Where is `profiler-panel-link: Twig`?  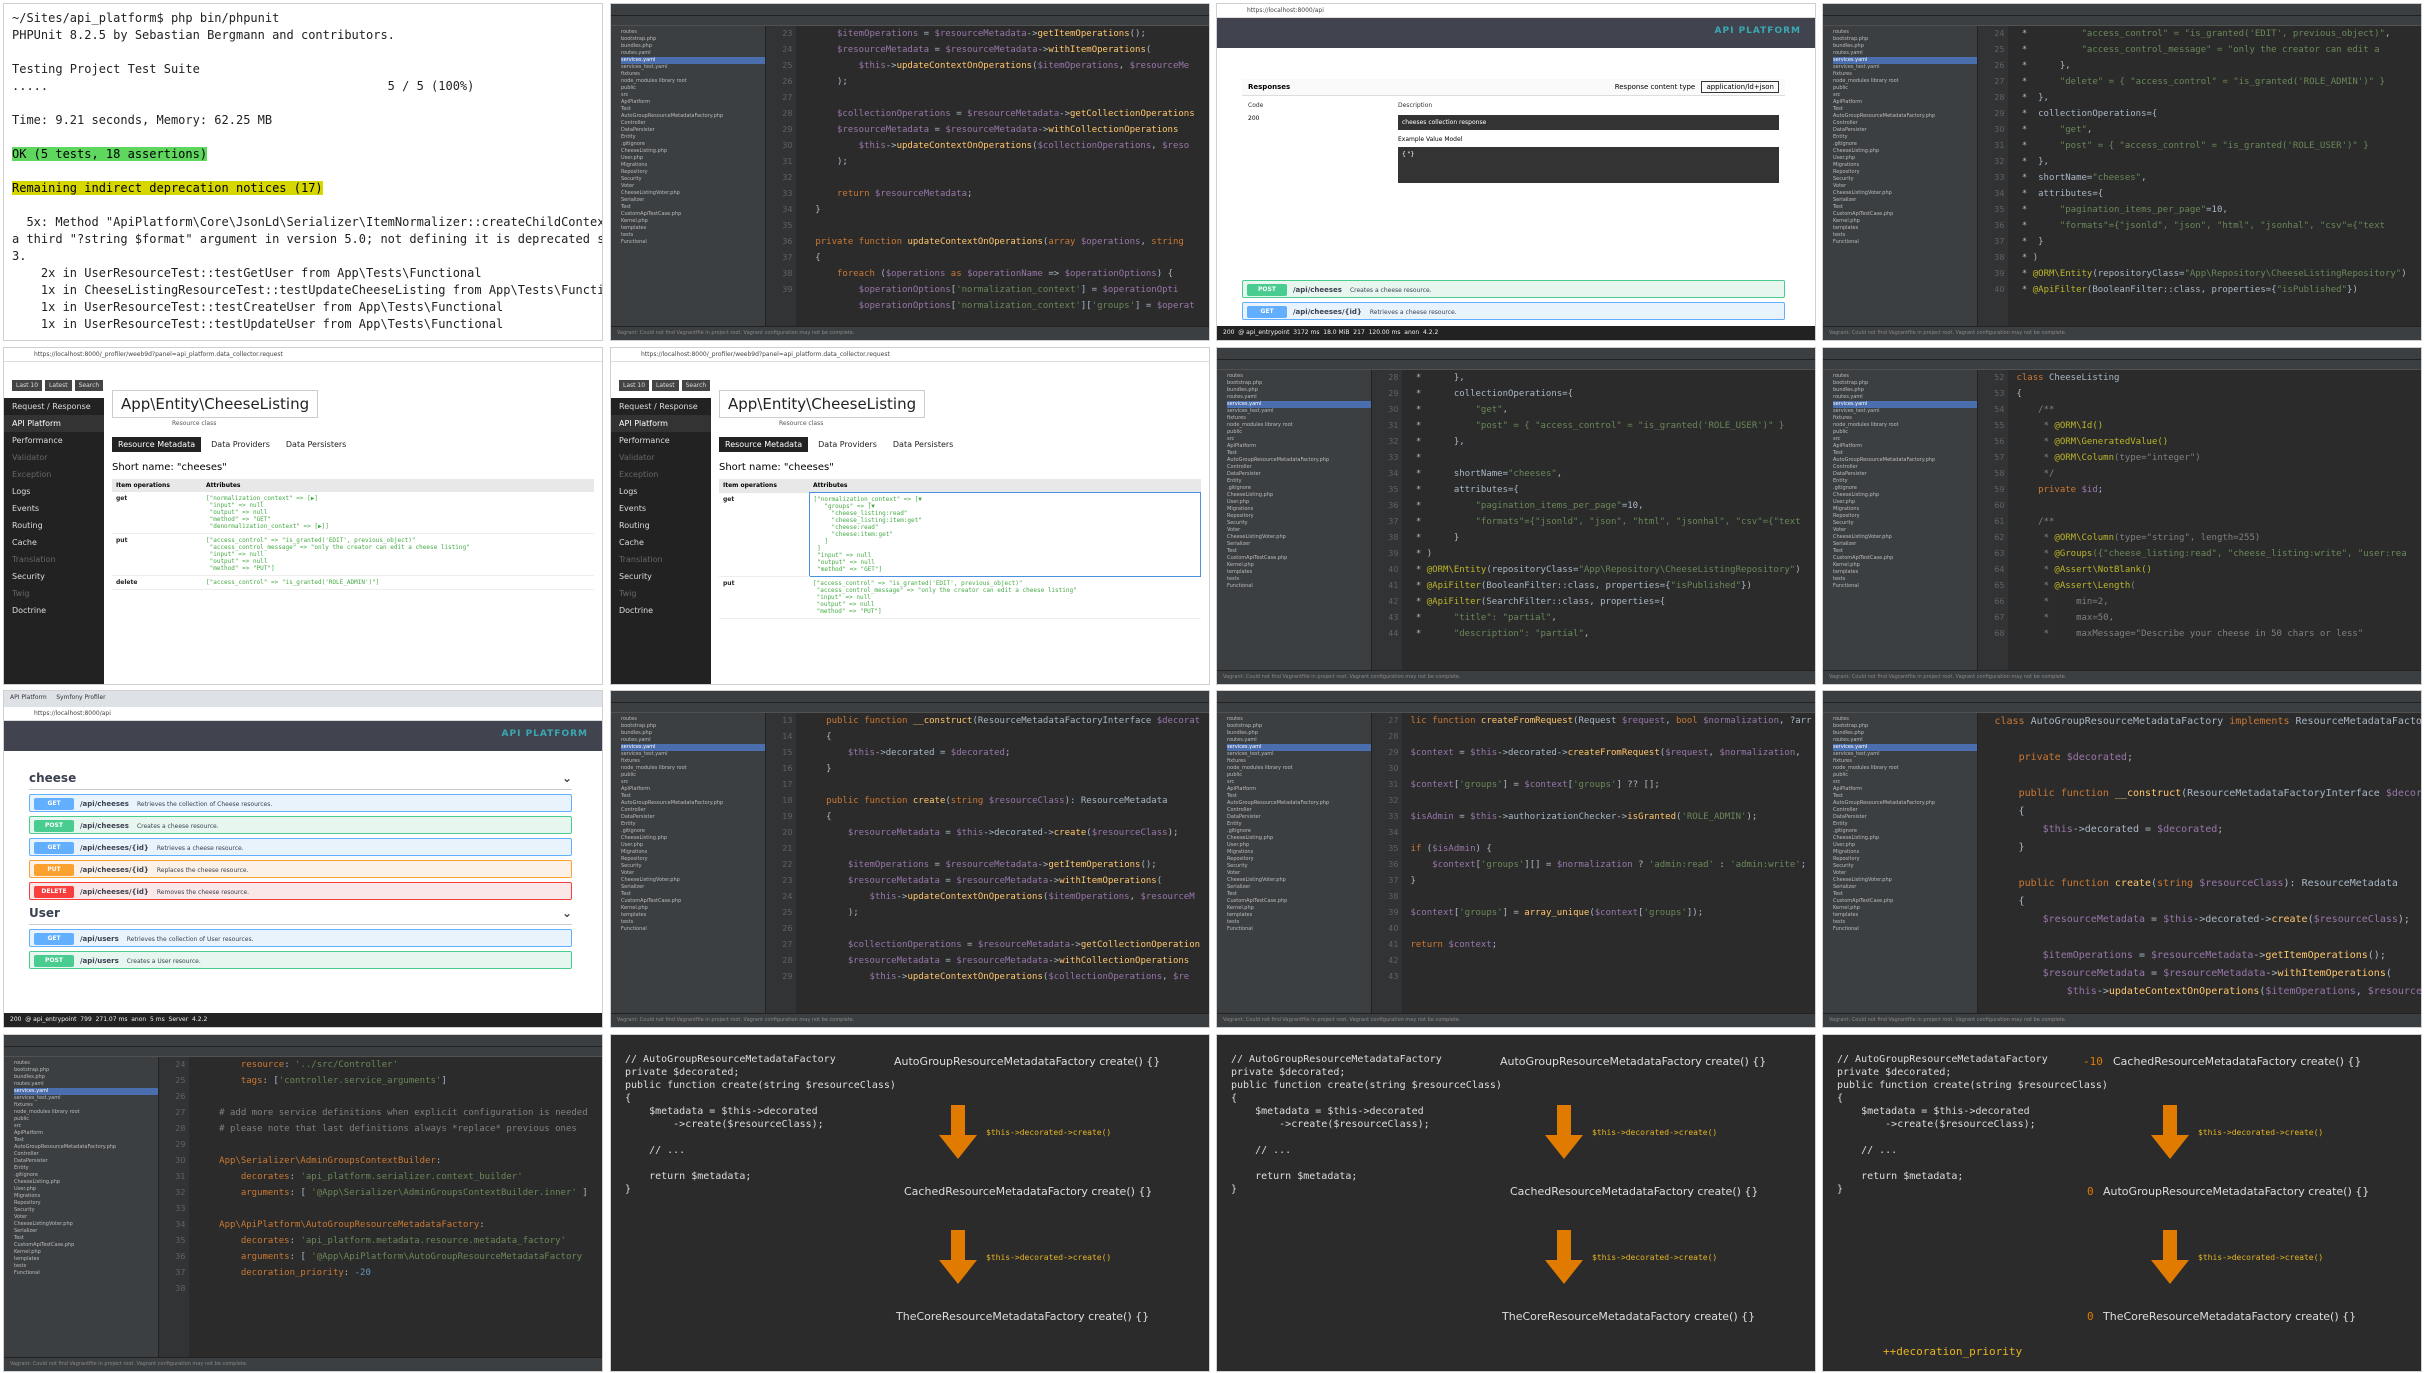
profiler-panel-link: Twig is located at coordinates (661, 593).